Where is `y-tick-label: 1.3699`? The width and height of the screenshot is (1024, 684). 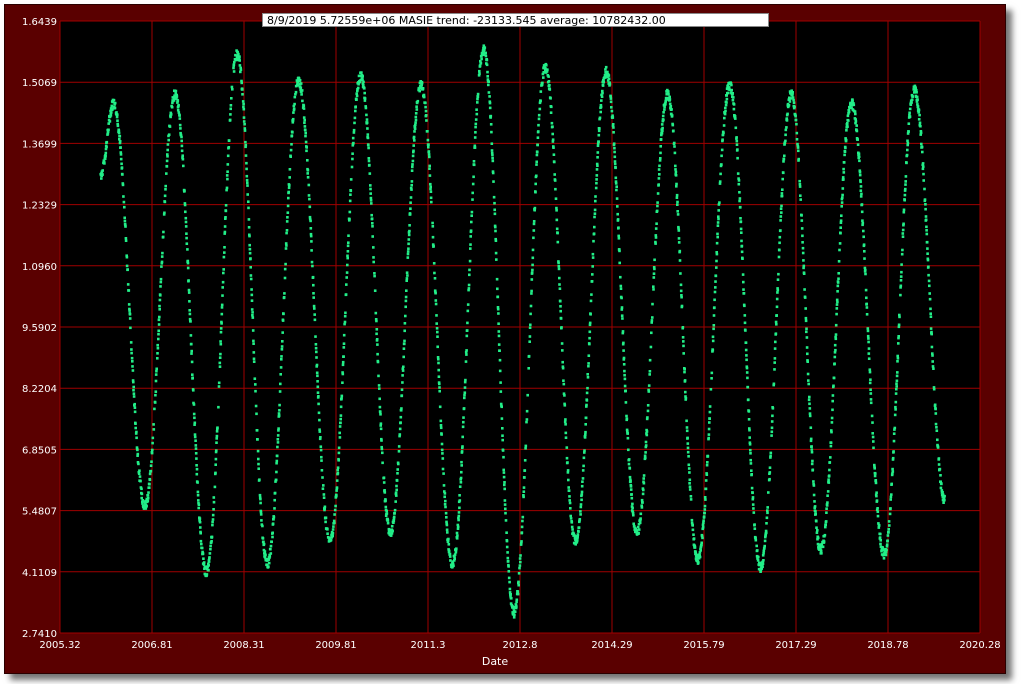 y-tick-label: 1.3699 is located at coordinates (39, 144).